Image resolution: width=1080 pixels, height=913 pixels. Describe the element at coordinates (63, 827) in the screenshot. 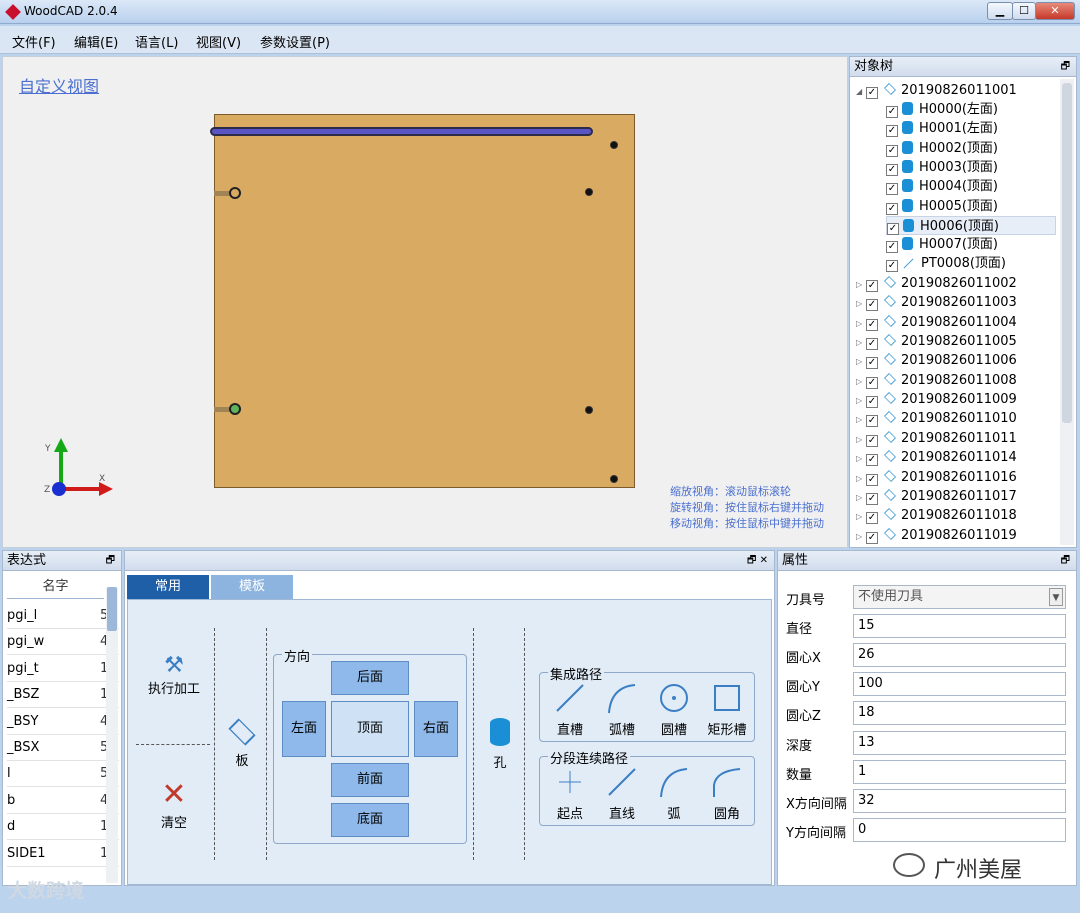

I see `expression-row: d1` at that location.